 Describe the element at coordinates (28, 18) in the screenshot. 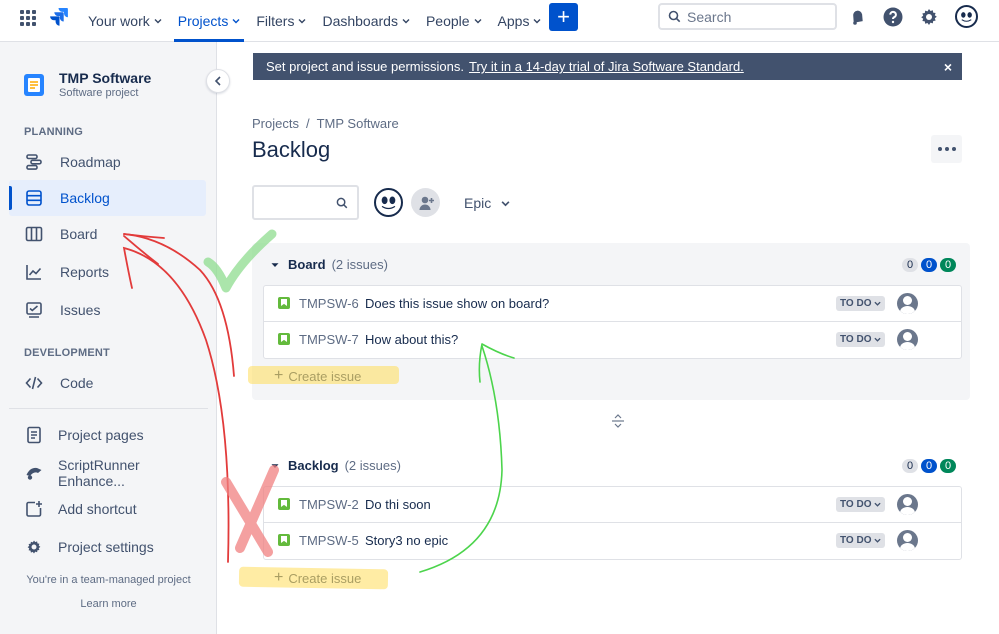

I see `app-switcher-icon` at that location.